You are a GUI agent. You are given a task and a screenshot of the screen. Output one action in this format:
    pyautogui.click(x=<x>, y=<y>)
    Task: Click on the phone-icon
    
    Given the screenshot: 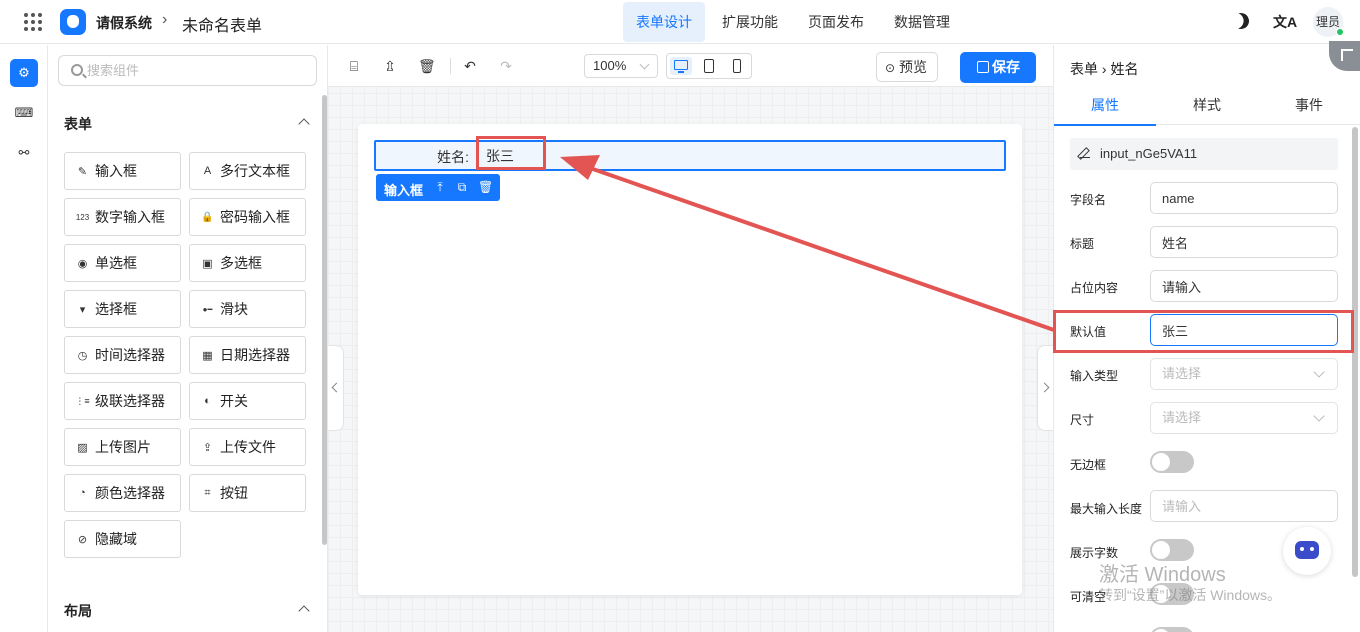 What is the action you would take?
    pyautogui.click(x=737, y=66)
    